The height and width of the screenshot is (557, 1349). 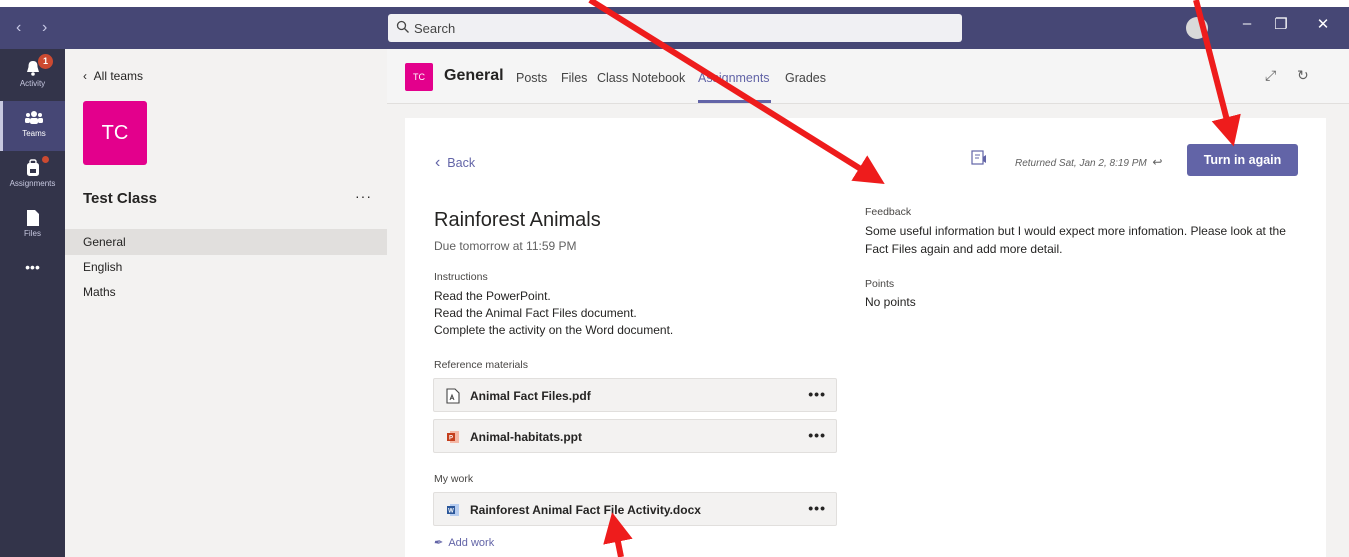 I want to click on svg-text: W, so click(x=451, y=512).